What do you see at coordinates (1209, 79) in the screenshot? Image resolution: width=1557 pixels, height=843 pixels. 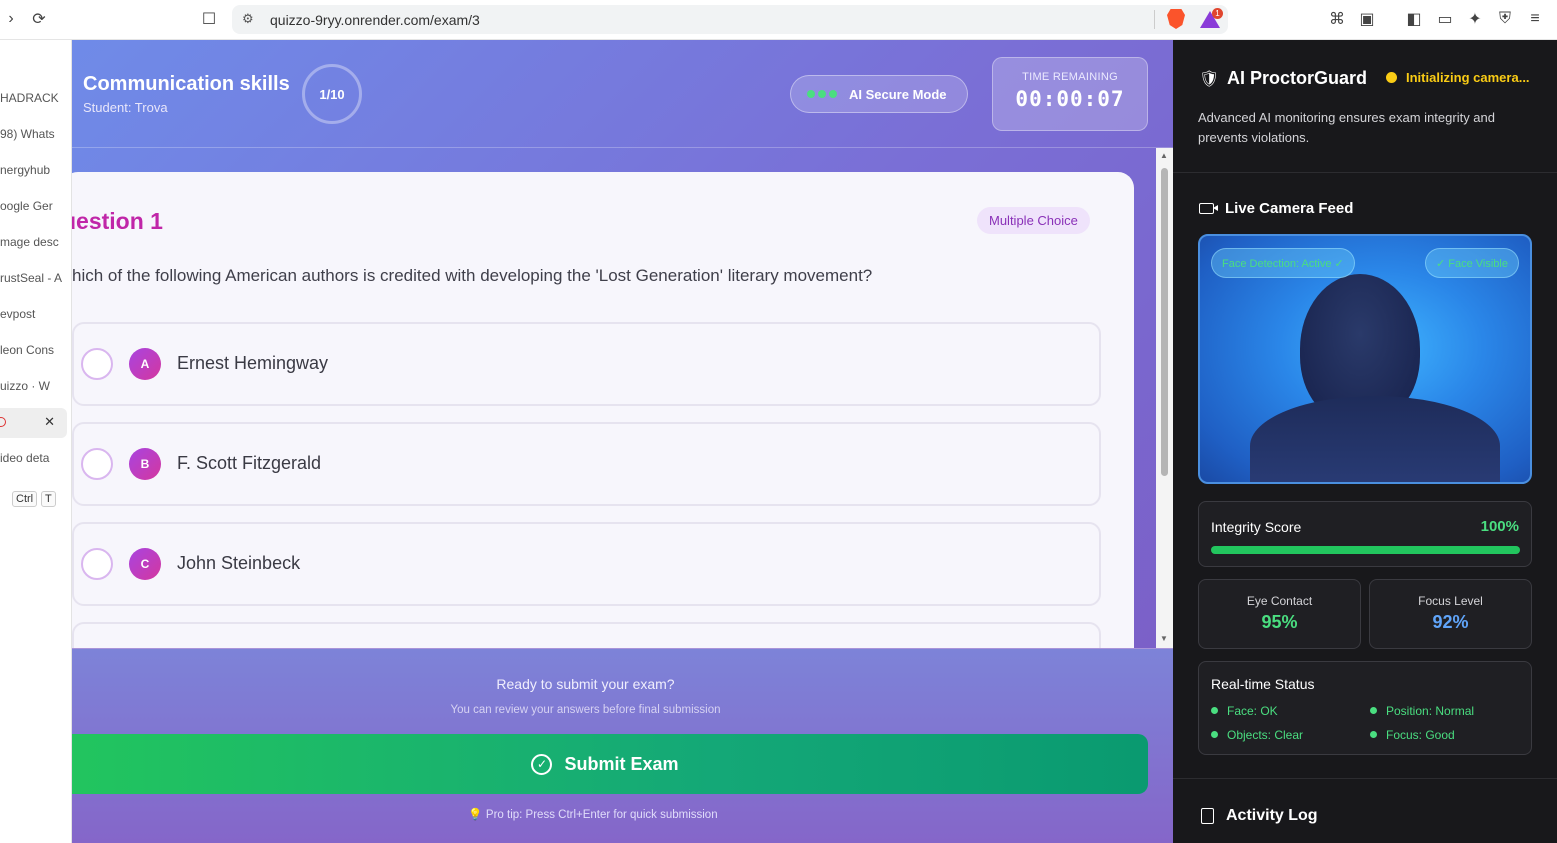 I see `robot-icon: 🛡` at bounding box center [1209, 79].